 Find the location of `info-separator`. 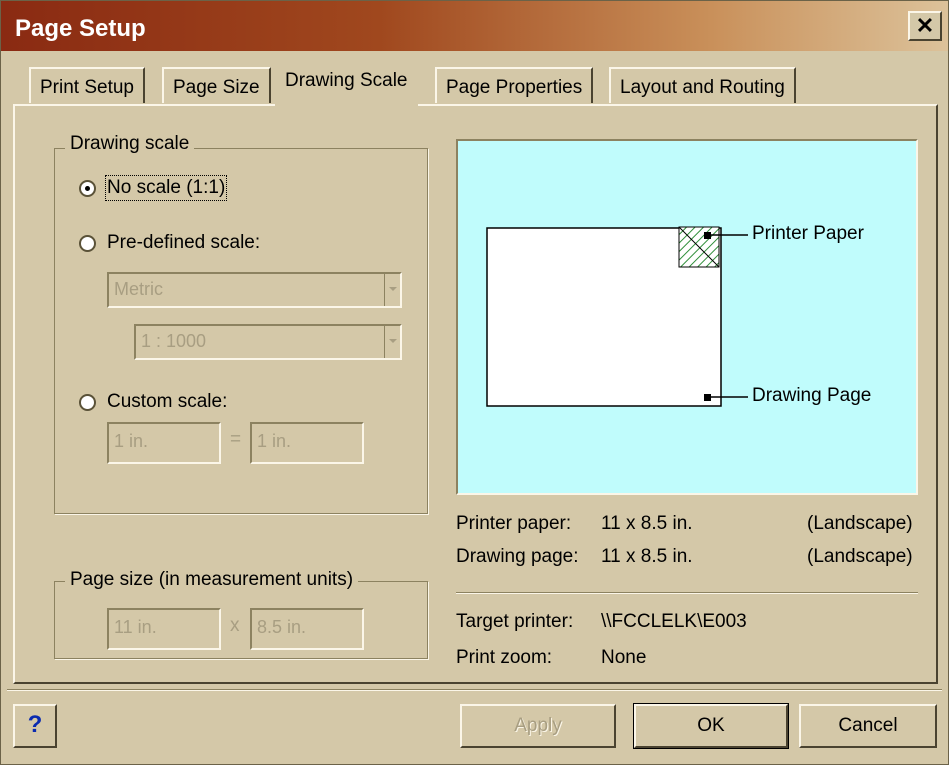

info-separator is located at coordinates (687, 593).